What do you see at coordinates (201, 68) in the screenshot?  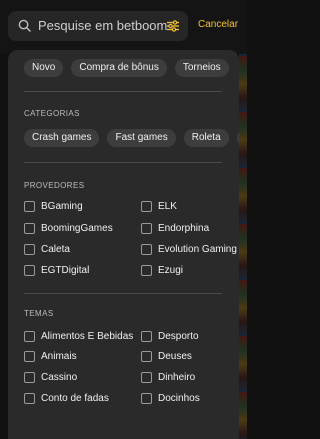 I see `chip-torneios: Torneios` at bounding box center [201, 68].